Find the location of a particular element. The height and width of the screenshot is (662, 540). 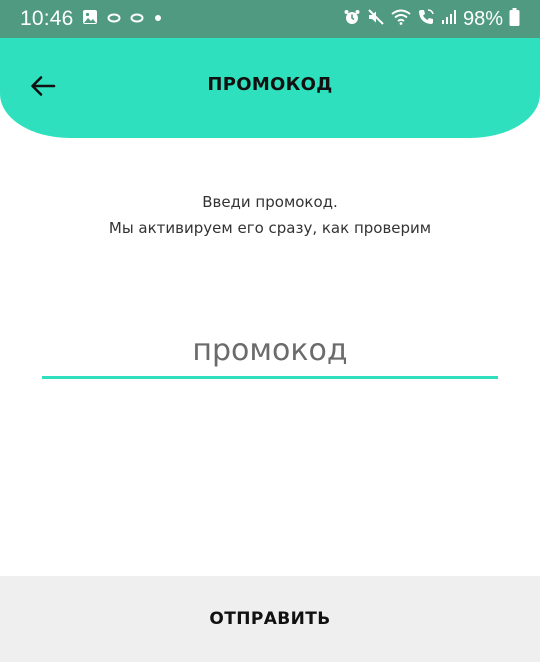

submit-button-label: ОТПРАВИТЬ is located at coordinates (270, 619).